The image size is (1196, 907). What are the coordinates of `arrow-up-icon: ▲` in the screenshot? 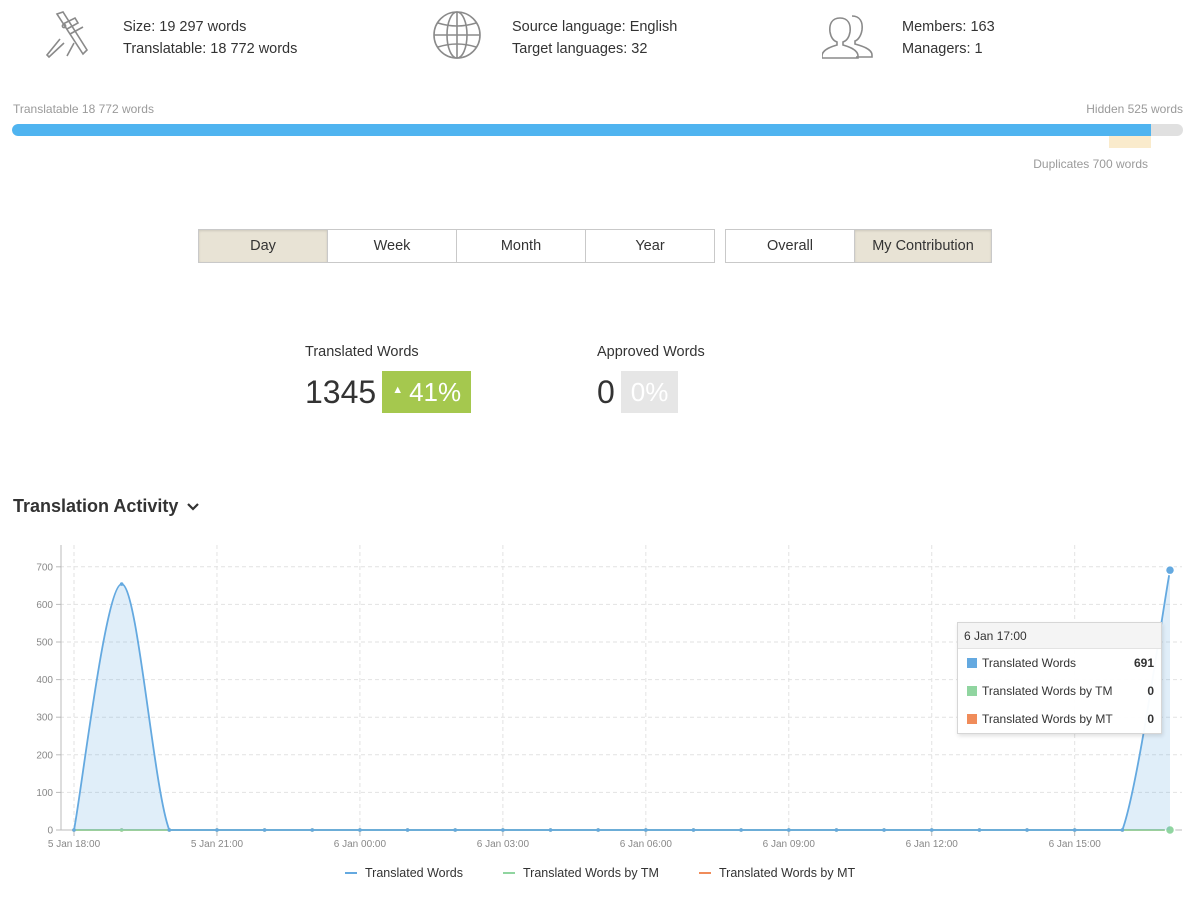 It's located at (398, 390).